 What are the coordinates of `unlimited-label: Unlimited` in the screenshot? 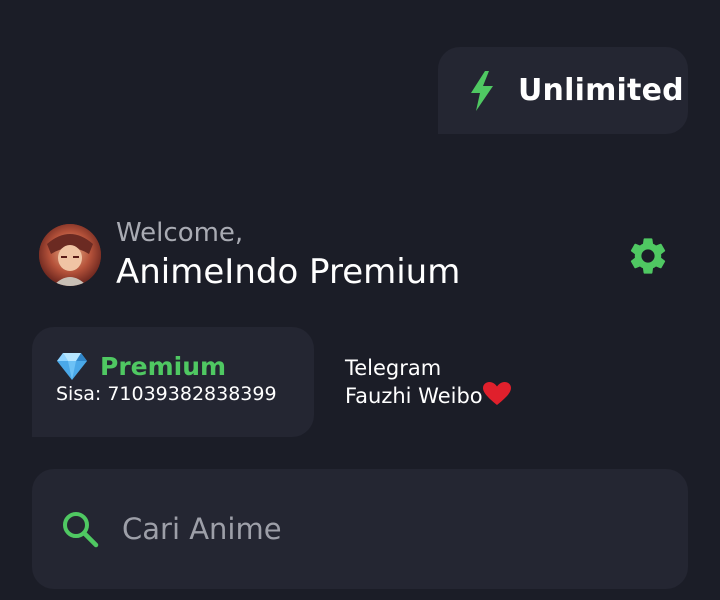 It's located at (601, 90).